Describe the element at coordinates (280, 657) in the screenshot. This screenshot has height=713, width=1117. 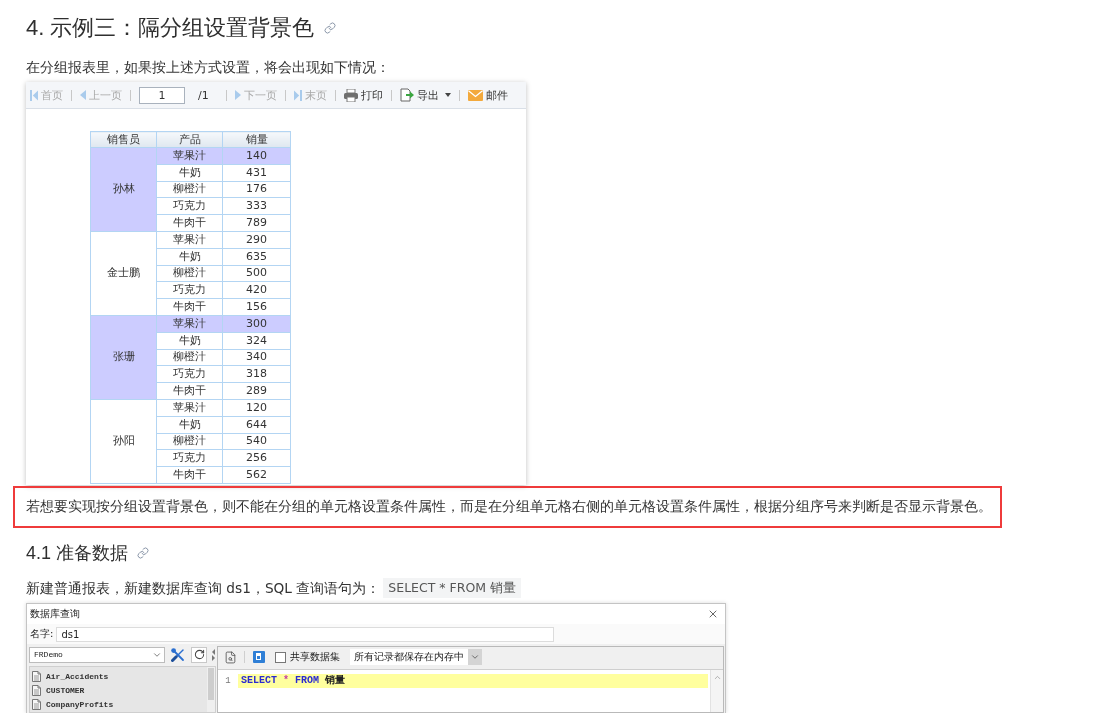
I see `checkbox` at that location.